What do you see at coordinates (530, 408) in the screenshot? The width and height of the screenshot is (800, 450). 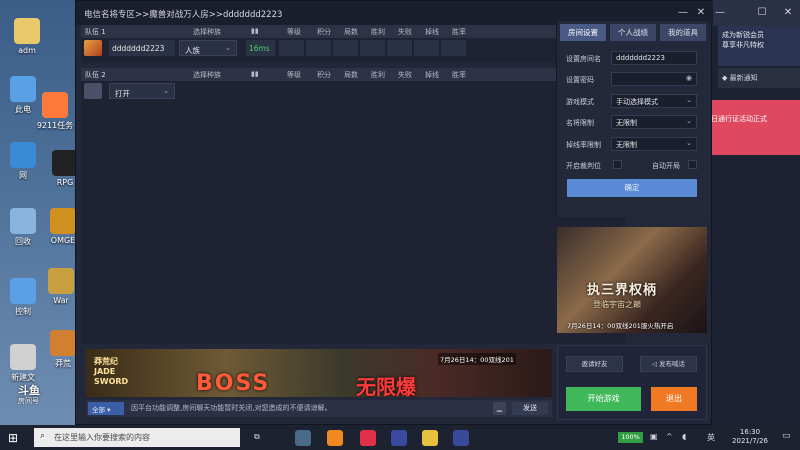 I see `send-button: 发送` at bounding box center [530, 408].